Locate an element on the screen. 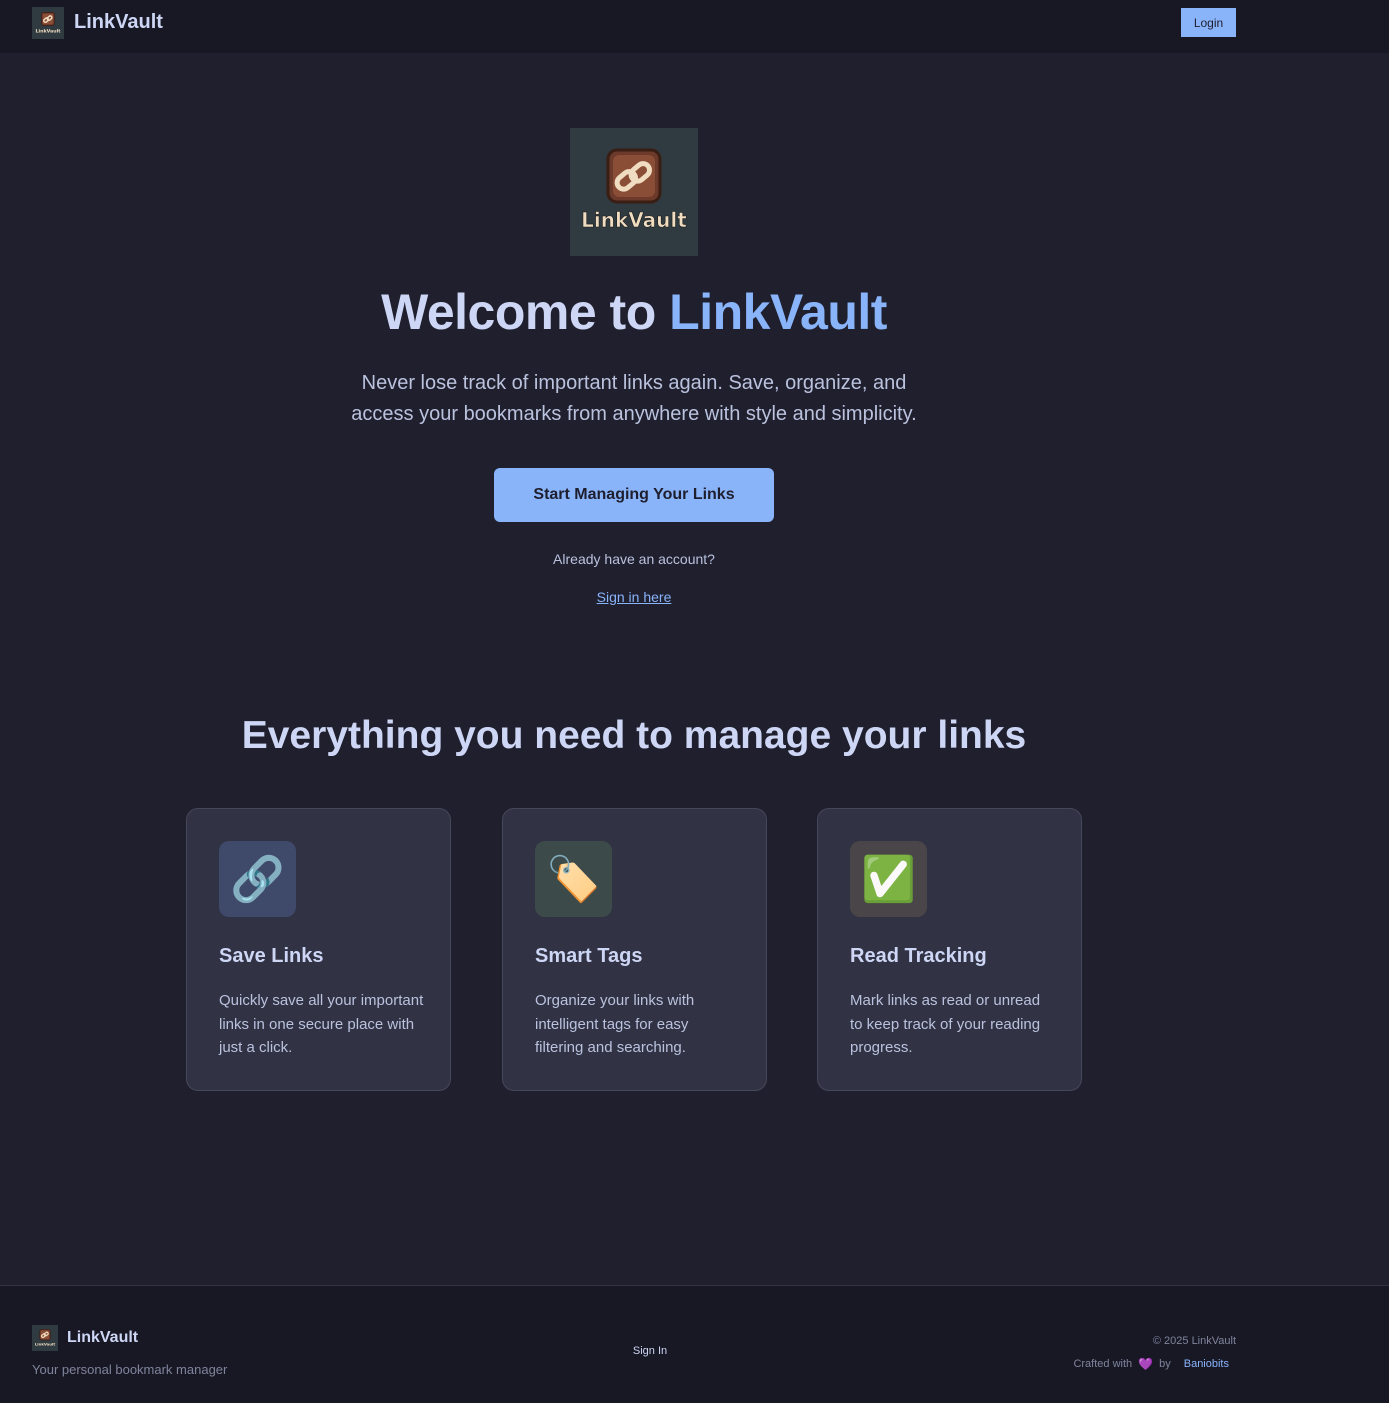  heart-icon: 💜 is located at coordinates (1146, 1364).